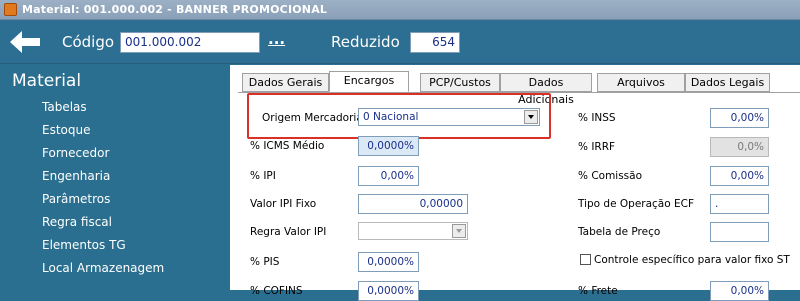  I want to click on inss-input: 0,00%, so click(739, 118).